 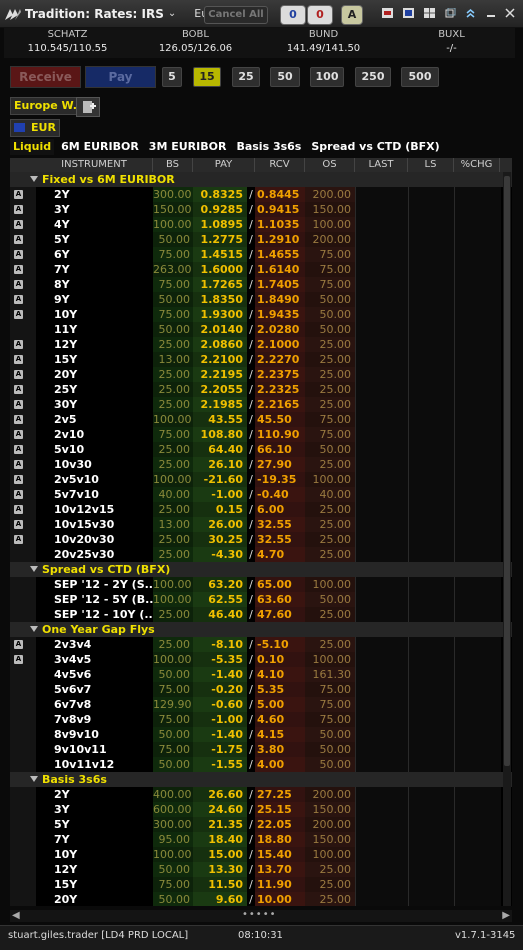 I want to click on table-row: 10v11v12 50.00 -1.55/4.00 50.00, so click(x=261, y=764).